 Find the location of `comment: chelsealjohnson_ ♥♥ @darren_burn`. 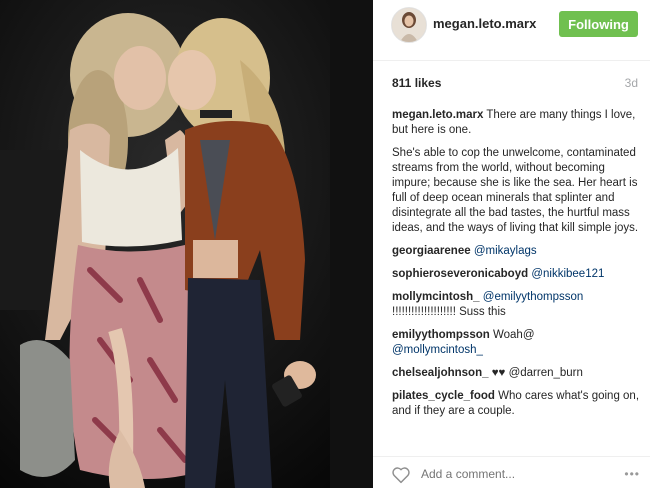

comment: chelsealjohnson_ ♥♥ @darren_burn is located at coordinates (517, 373).